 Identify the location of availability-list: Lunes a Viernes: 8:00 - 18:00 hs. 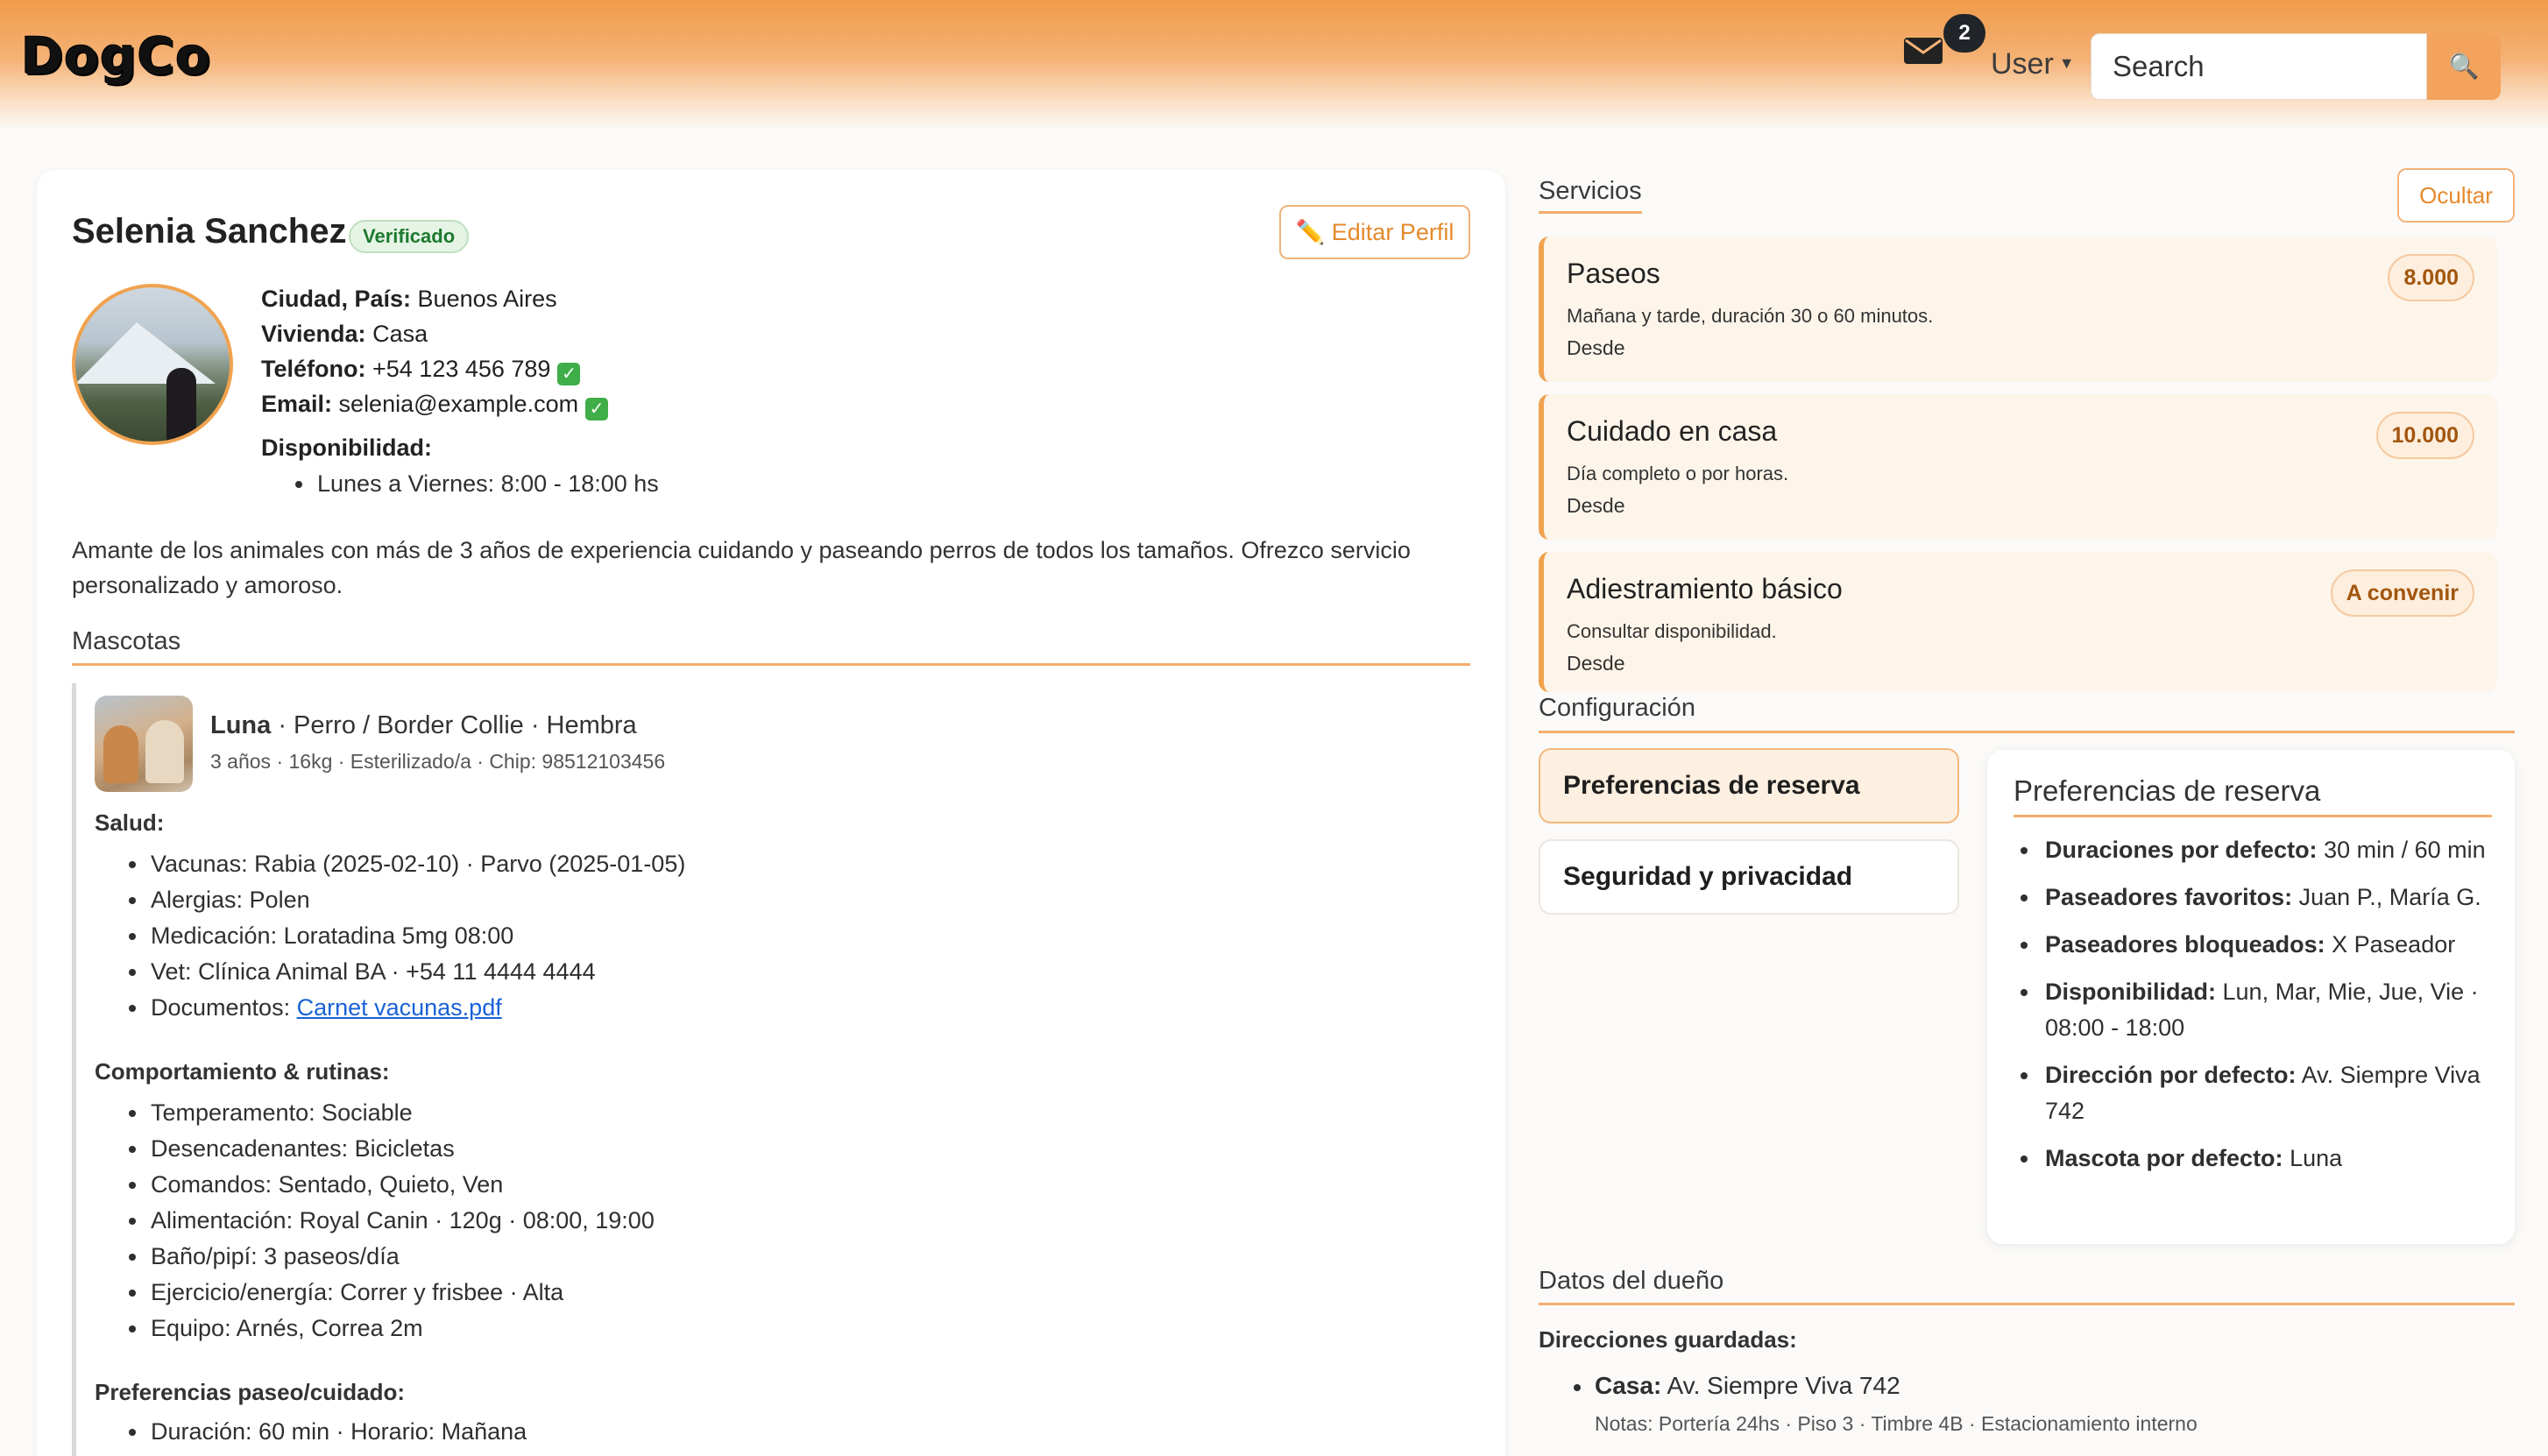
(460, 484).